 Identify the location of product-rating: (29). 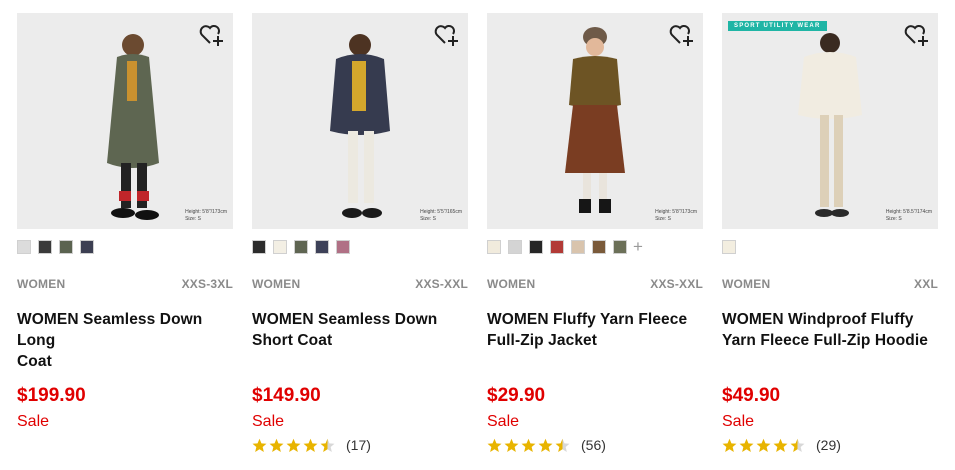
(781, 445).